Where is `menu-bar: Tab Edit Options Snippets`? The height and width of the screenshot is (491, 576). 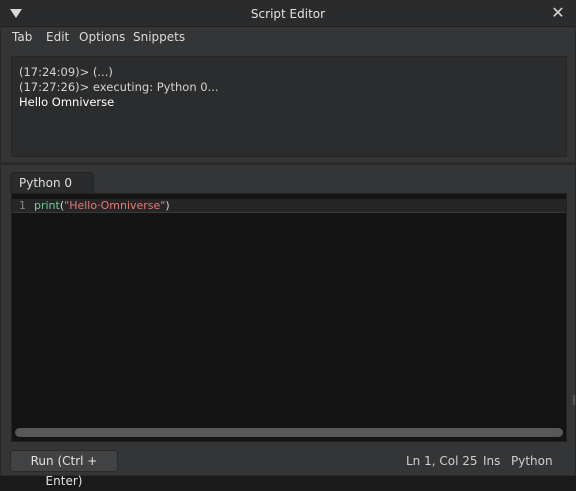
menu-bar: Tab Edit Options Snippets is located at coordinates (288, 38).